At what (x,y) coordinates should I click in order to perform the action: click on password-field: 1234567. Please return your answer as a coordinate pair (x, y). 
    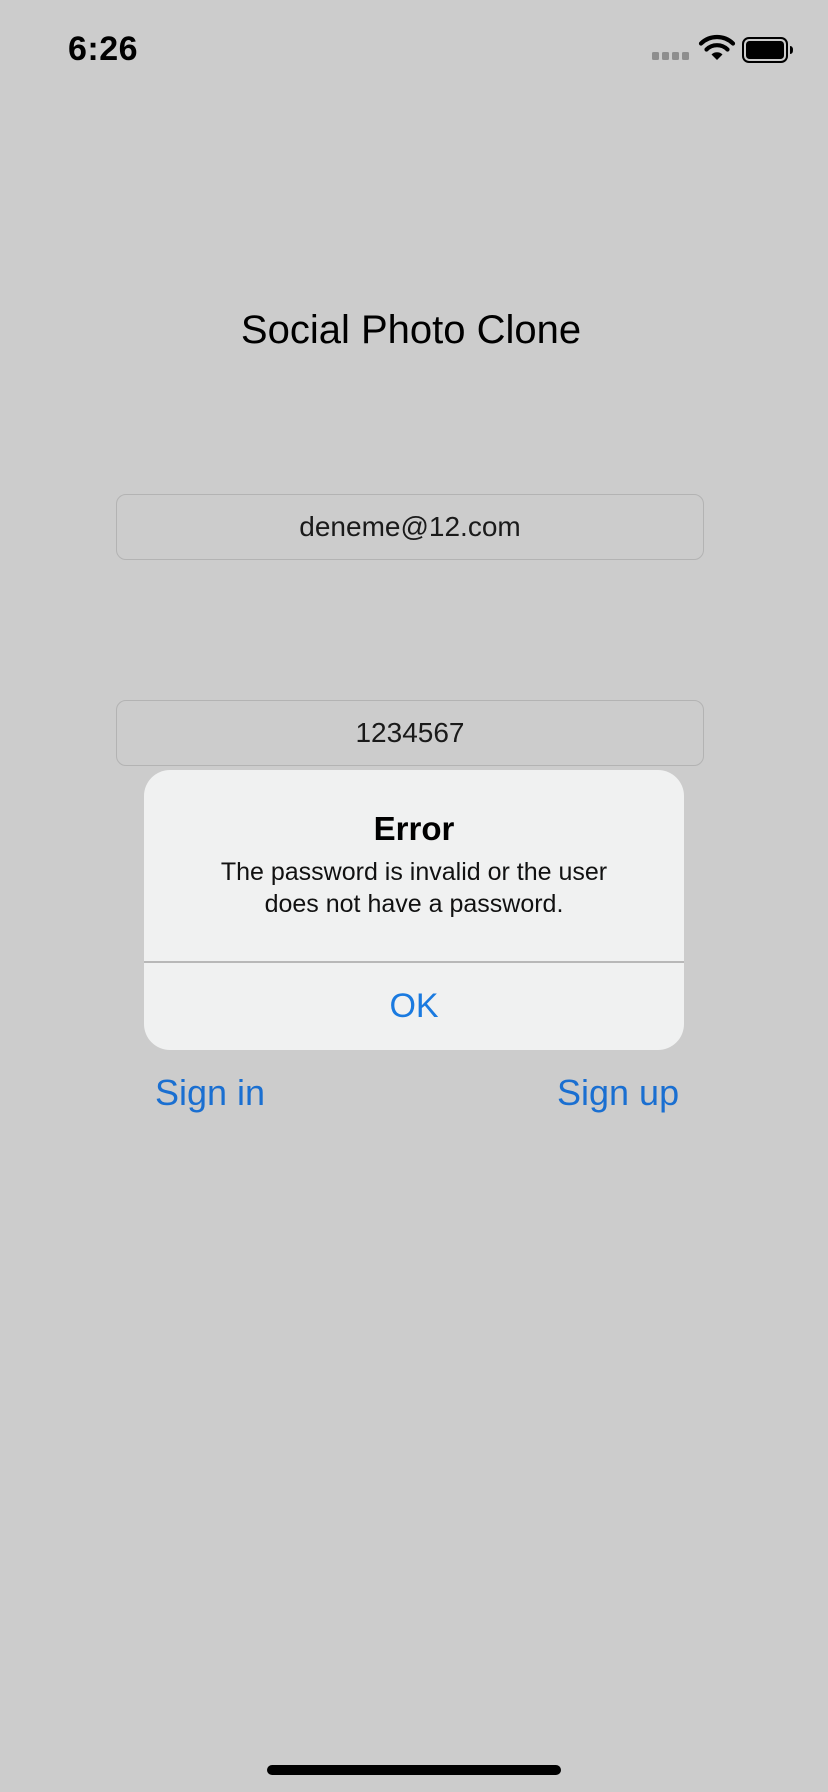
    Looking at the image, I should click on (410, 733).